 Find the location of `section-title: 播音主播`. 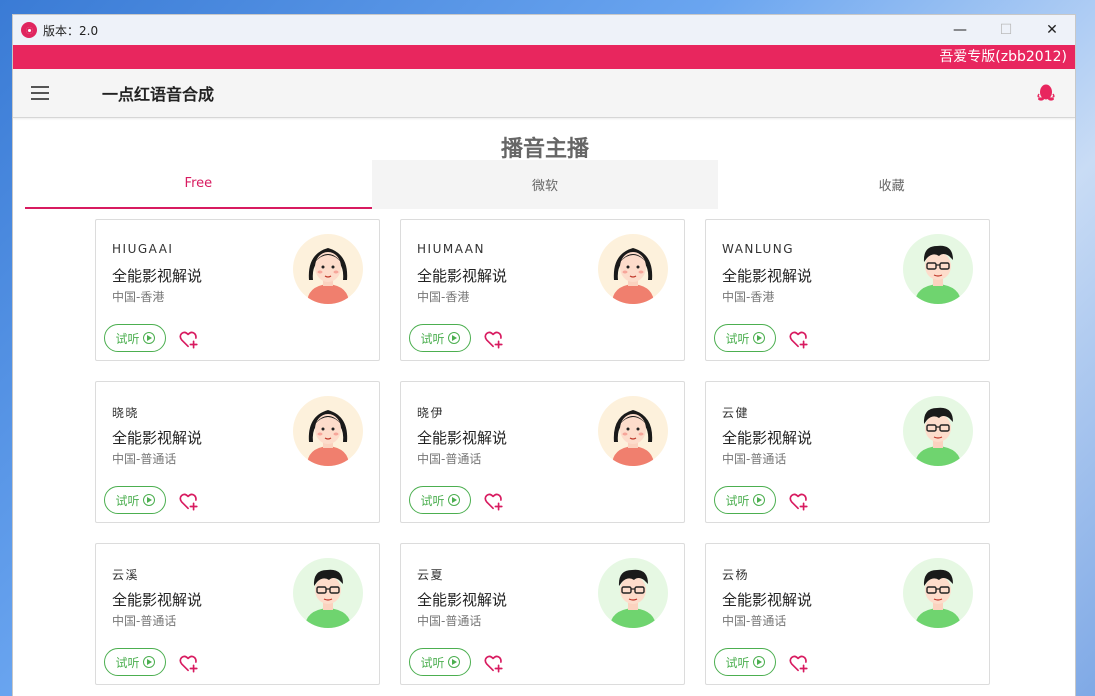

section-title: 播音主播 is located at coordinates (544, 149).